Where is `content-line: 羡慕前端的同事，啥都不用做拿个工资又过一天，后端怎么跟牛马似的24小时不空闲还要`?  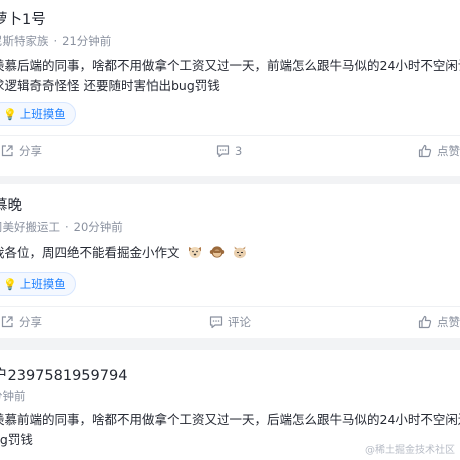
content-line: 羡慕前端的同事，啥都不用做拿个工资又过一天，后端怎么跟牛马似的24小时不空闲还要 is located at coordinates (230, 419).